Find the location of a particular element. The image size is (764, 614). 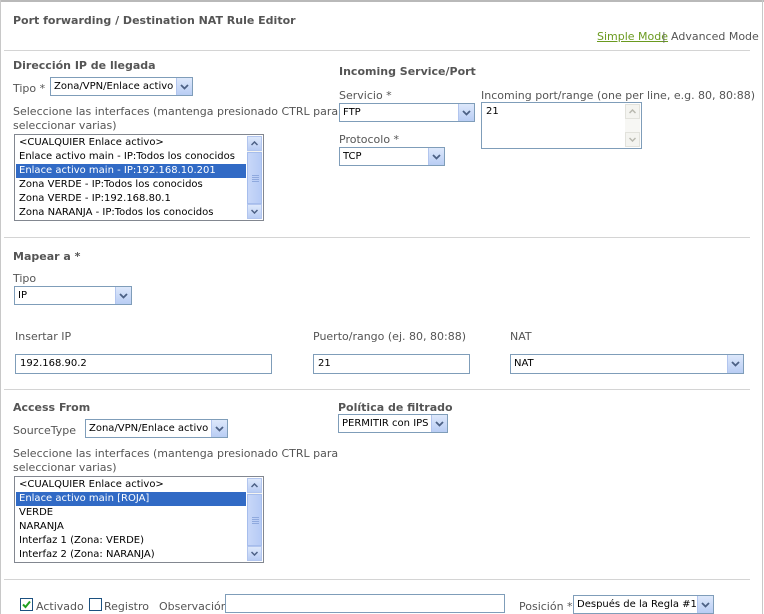

list-item: Zona NARANJA - IP:Todos los conocidos is located at coordinates (131, 213).